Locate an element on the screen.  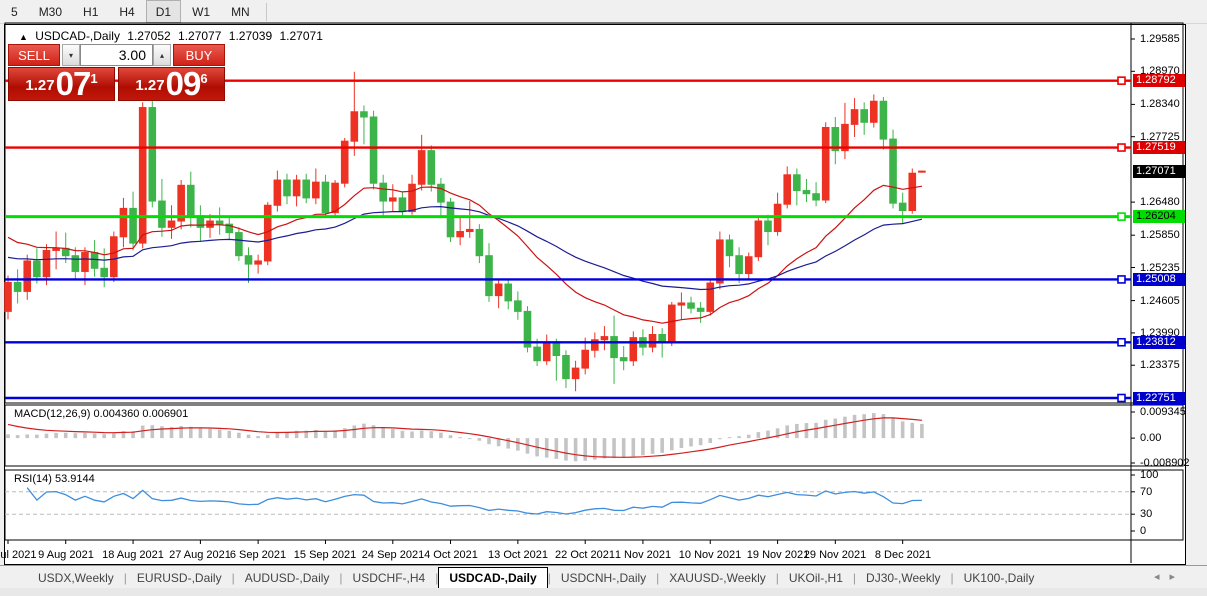
volume-decrease-button: ▾ is located at coordinates (71, 55).